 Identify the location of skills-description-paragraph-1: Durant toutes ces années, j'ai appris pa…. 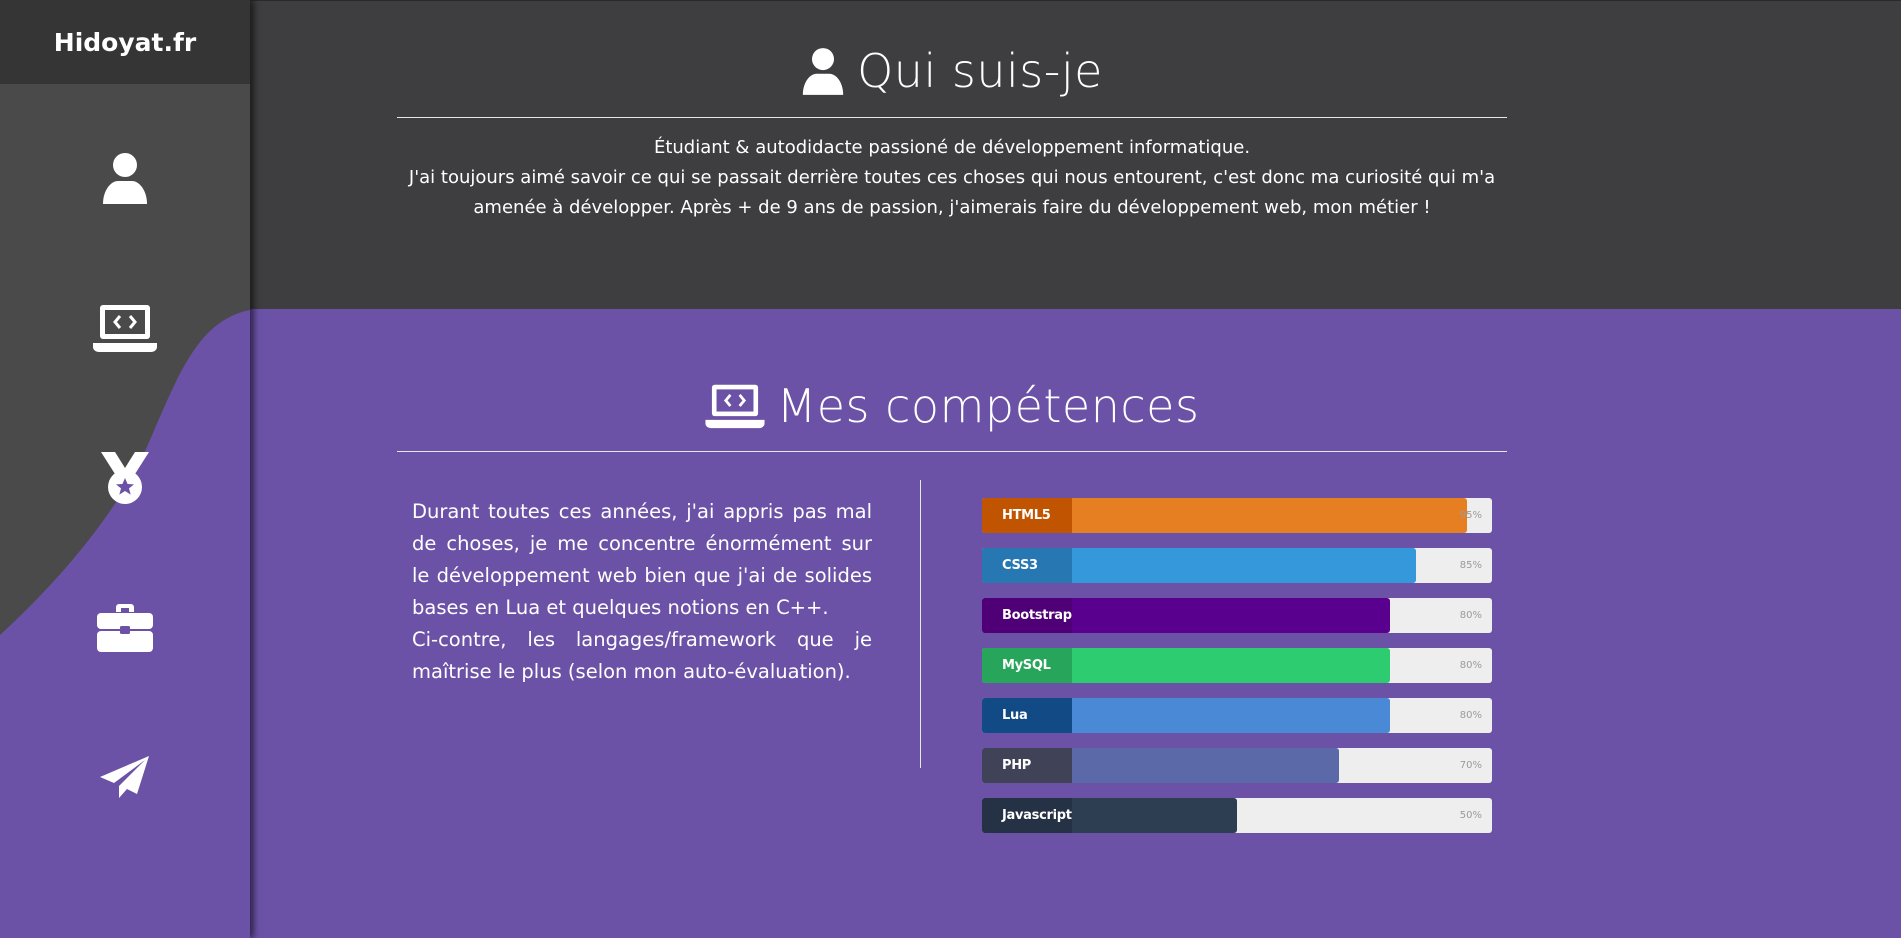
(642, 559).